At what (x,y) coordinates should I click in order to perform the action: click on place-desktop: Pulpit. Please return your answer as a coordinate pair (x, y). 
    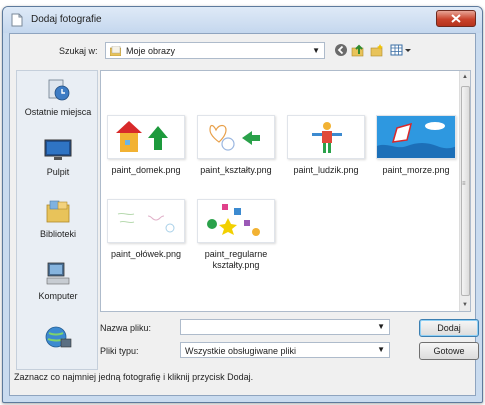
    Looking at the image, I should click on (58, 157).